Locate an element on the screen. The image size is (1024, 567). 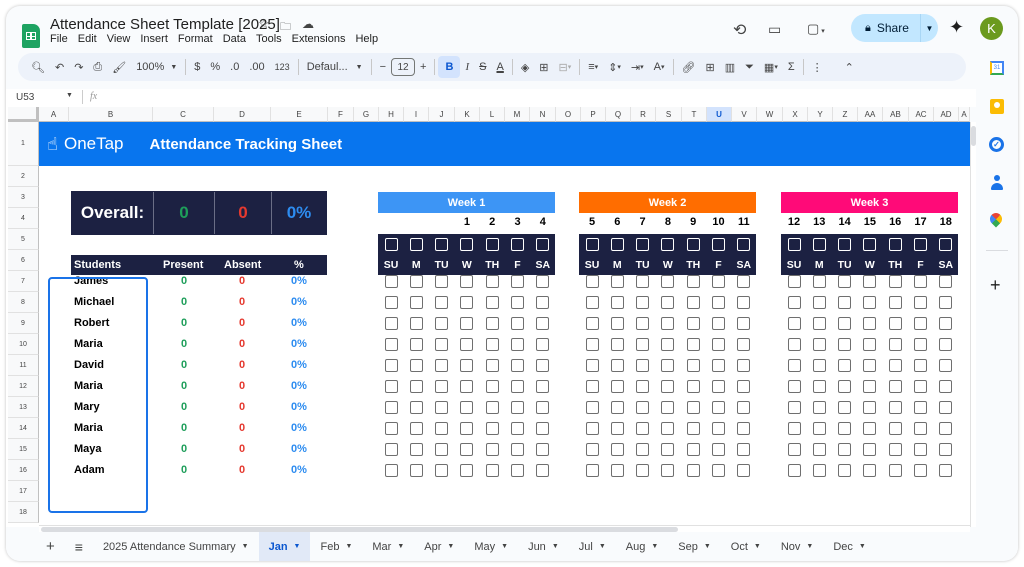
column-header: X is located at coordinates (795, 114).